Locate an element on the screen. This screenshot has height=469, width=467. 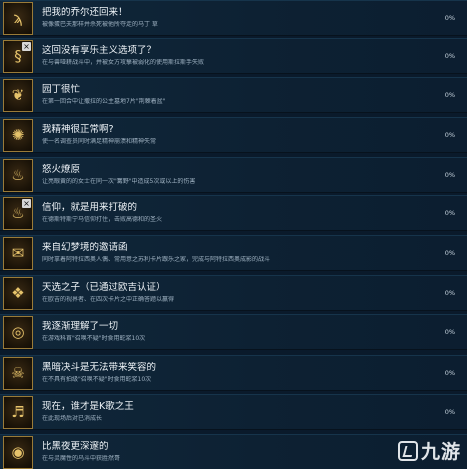
achievement-title: 把我的乔尔还回来！ is located at coordinates (85, 12).